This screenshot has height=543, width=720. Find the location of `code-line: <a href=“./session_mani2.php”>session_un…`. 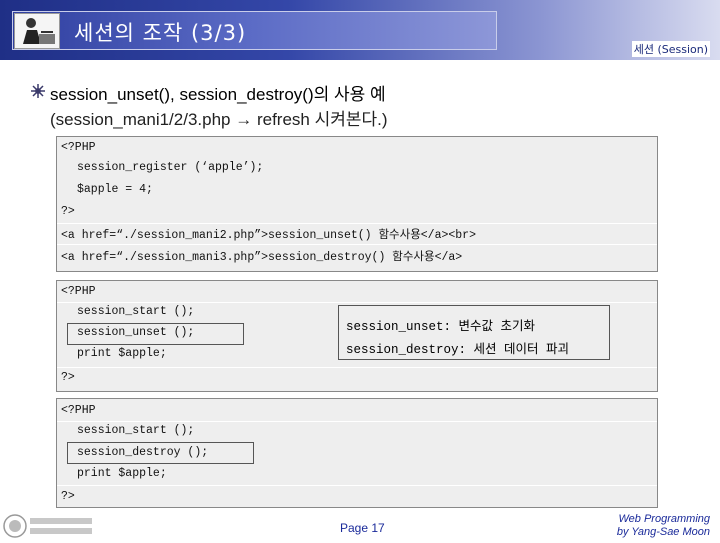

code-line: <a href=“./session_mani2.php”>session_un… is located at coordinates (268, 235).